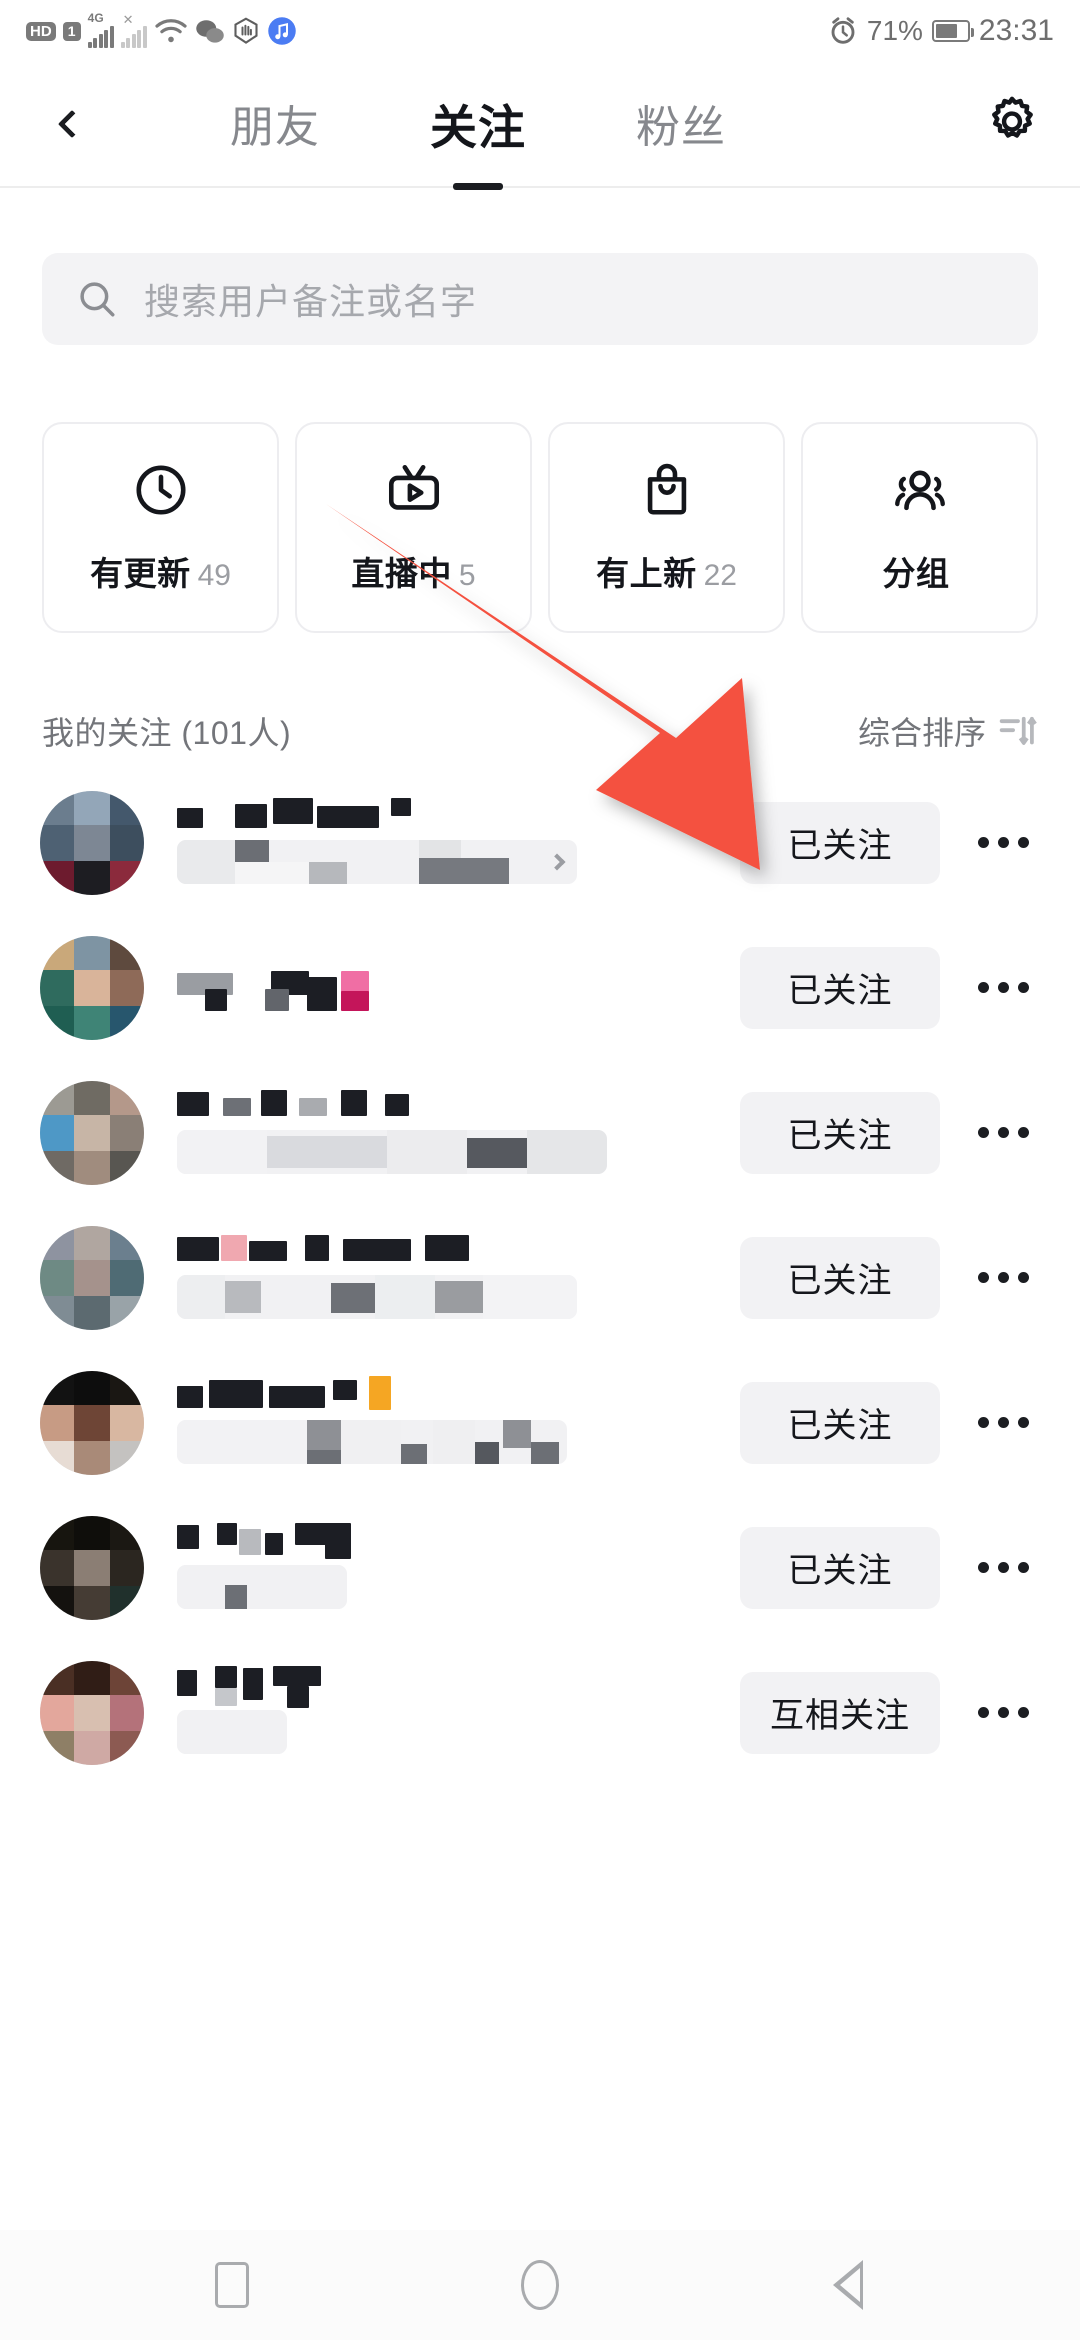  What do you see at coordinates (919, 527) in the screenshot?
I see `card-groups: 分组` at bounding box center [919, 527].